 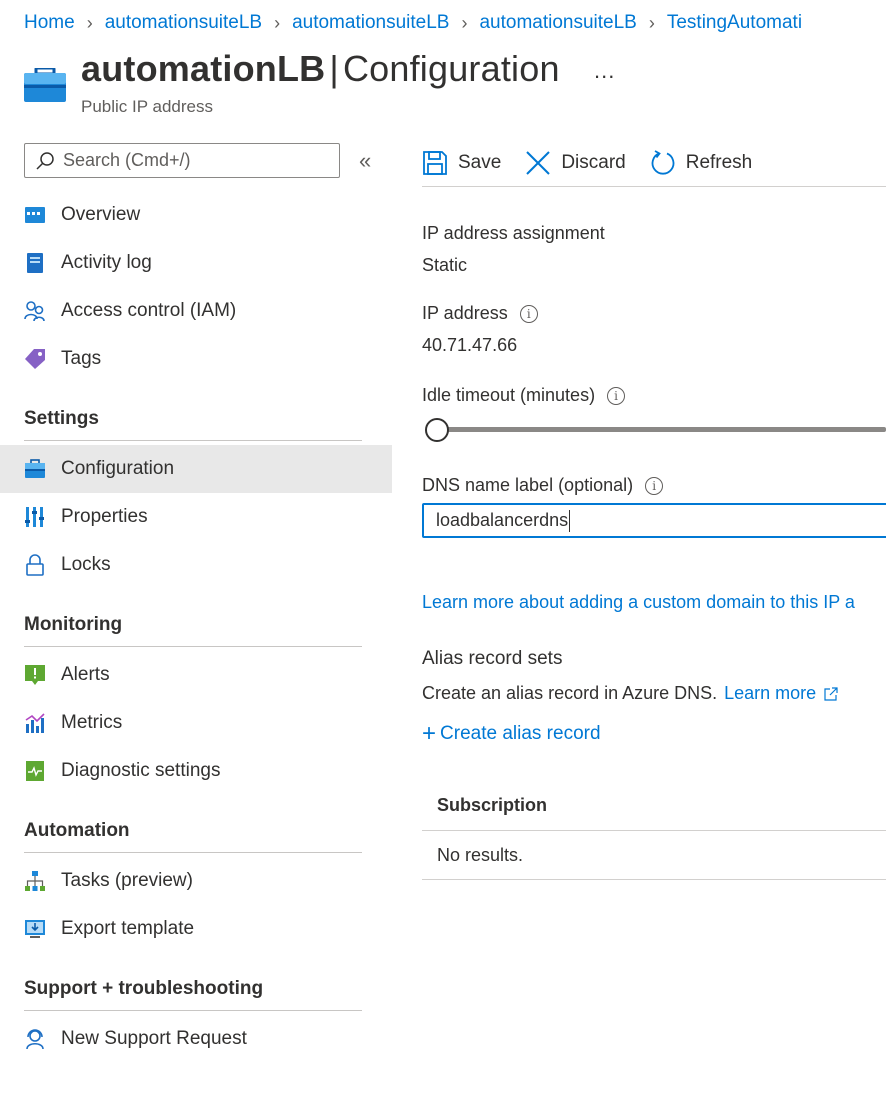 I want to click on support-icon, so click(x=35, y=1039).